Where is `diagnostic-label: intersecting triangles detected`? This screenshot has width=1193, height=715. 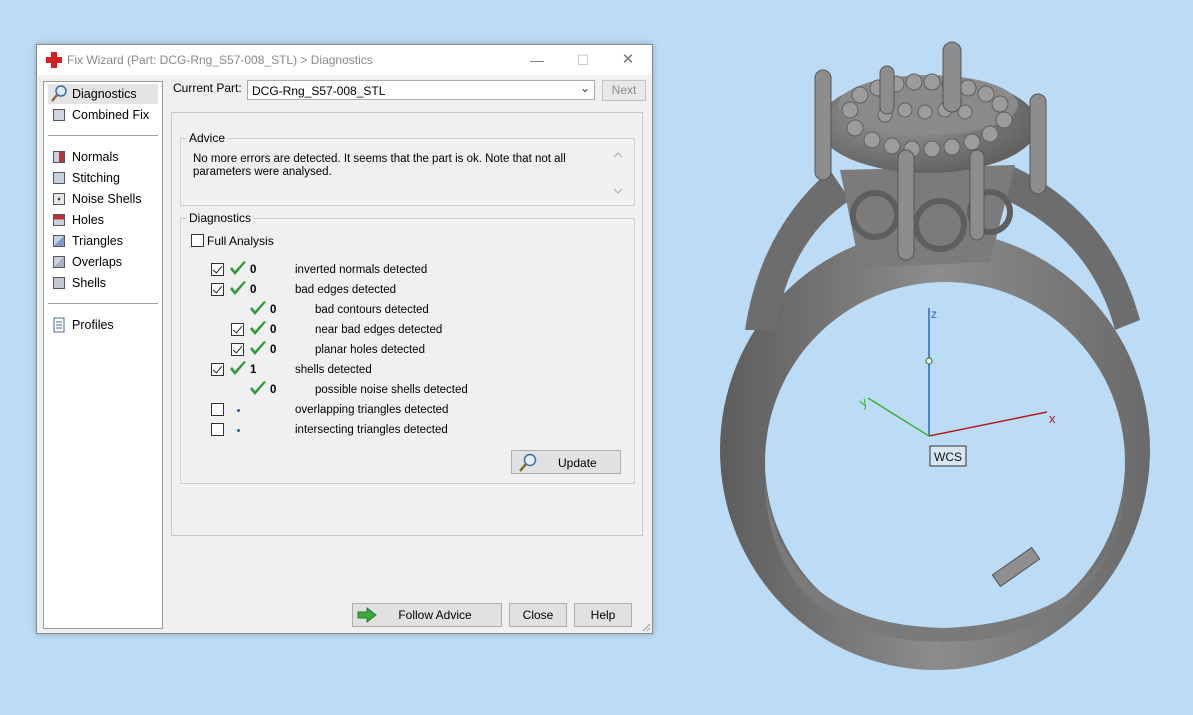
diagnostic-label: intersecting triangles detected is located at coordinates (371, 430).